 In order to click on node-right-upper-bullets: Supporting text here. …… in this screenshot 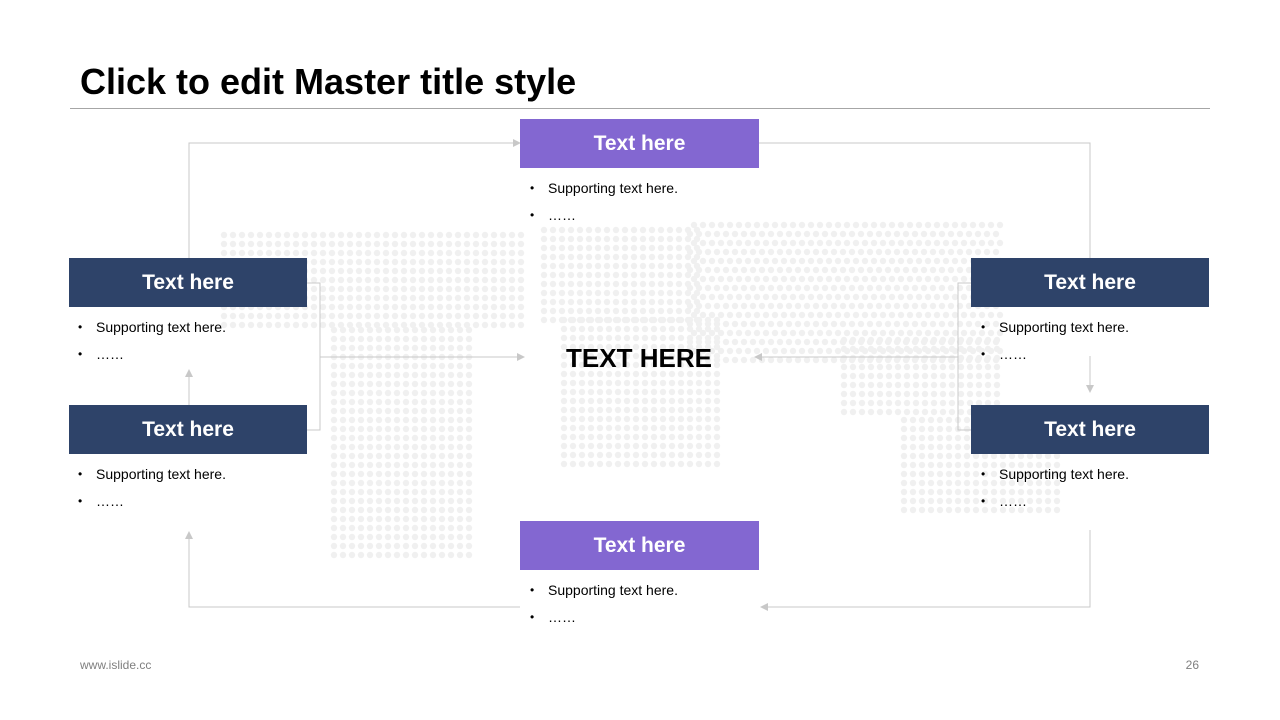, I will do `click(1055, 344)`.